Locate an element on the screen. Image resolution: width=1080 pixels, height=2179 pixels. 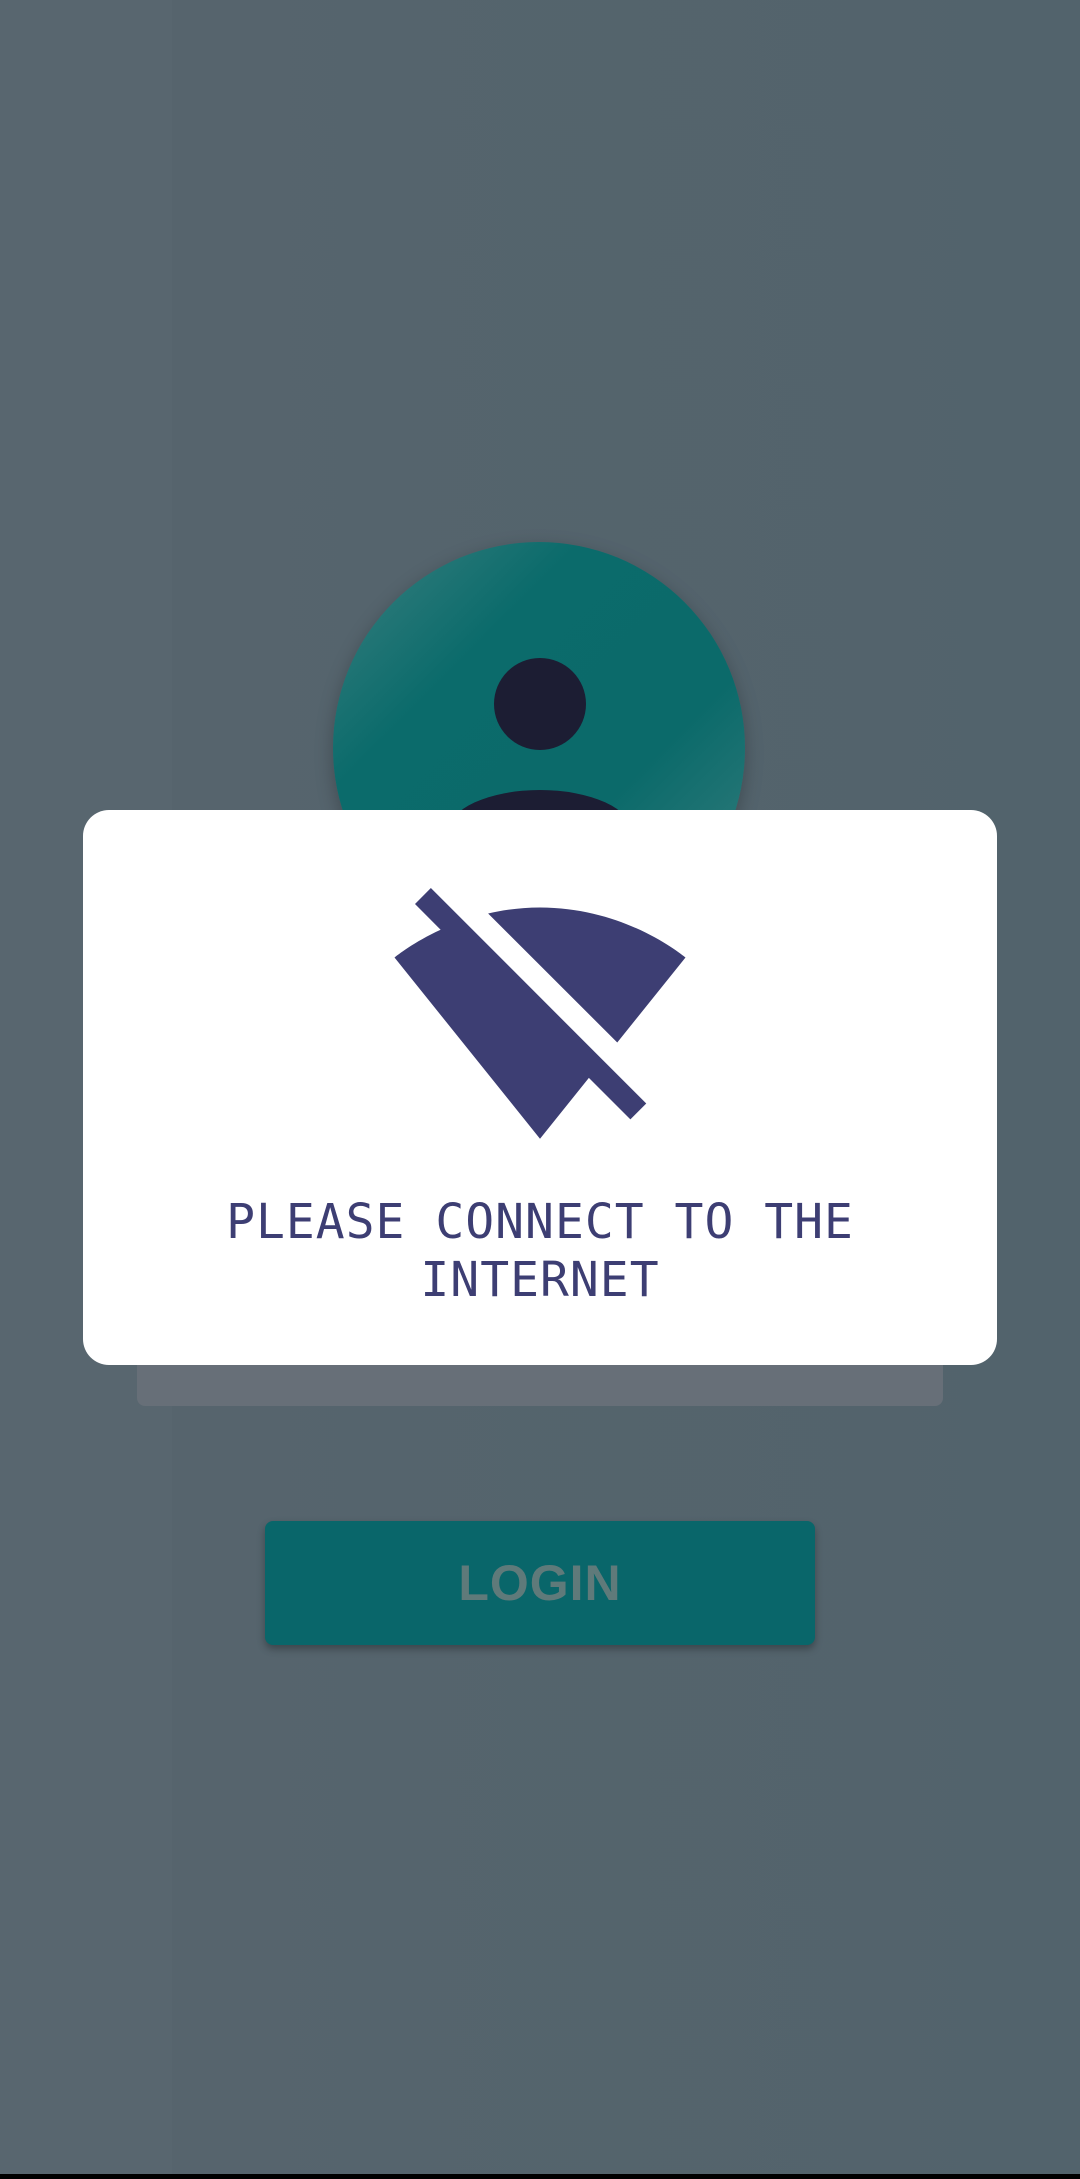
login-button: LOGIN is located at coordinates (540, 1583).